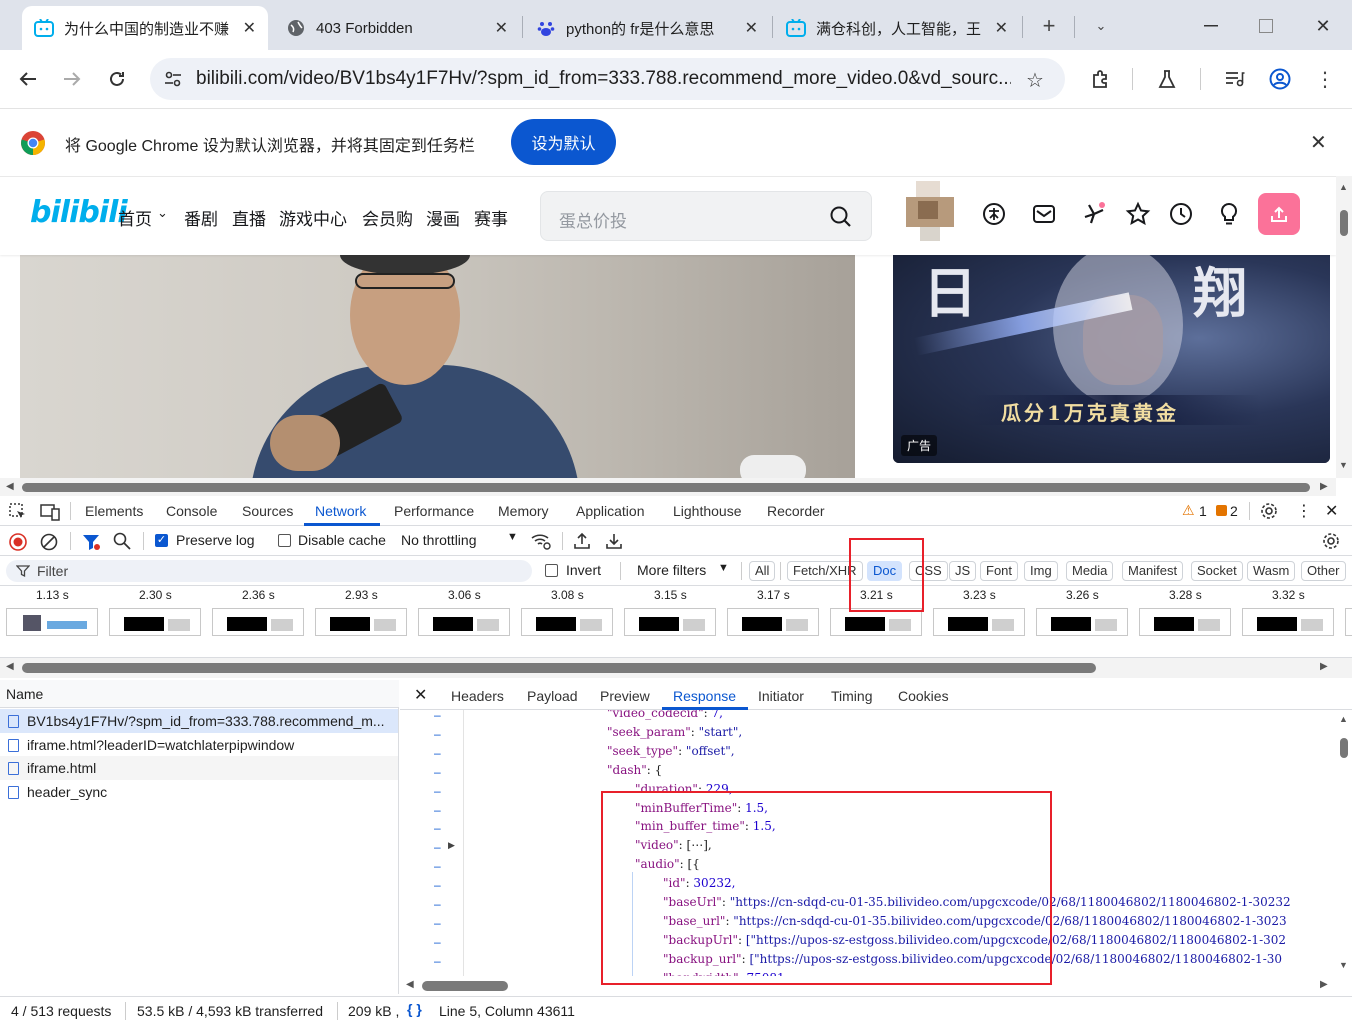 This screenshot has height=1025, width=1352. What do you see at coordinates (1101, 26) in the screenshot?
I see `tab-search-chevron-icon: ⌄` at bounding box center [1101, 26].